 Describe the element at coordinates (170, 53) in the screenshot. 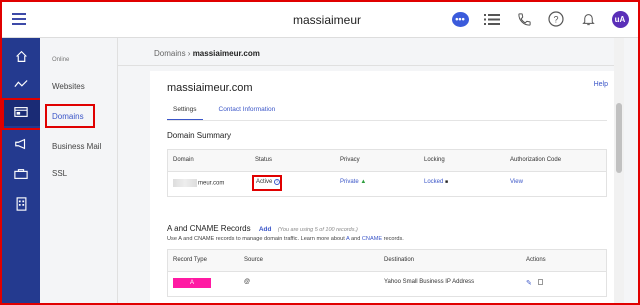

I see `breadcrumb-root: Domains` at that location.